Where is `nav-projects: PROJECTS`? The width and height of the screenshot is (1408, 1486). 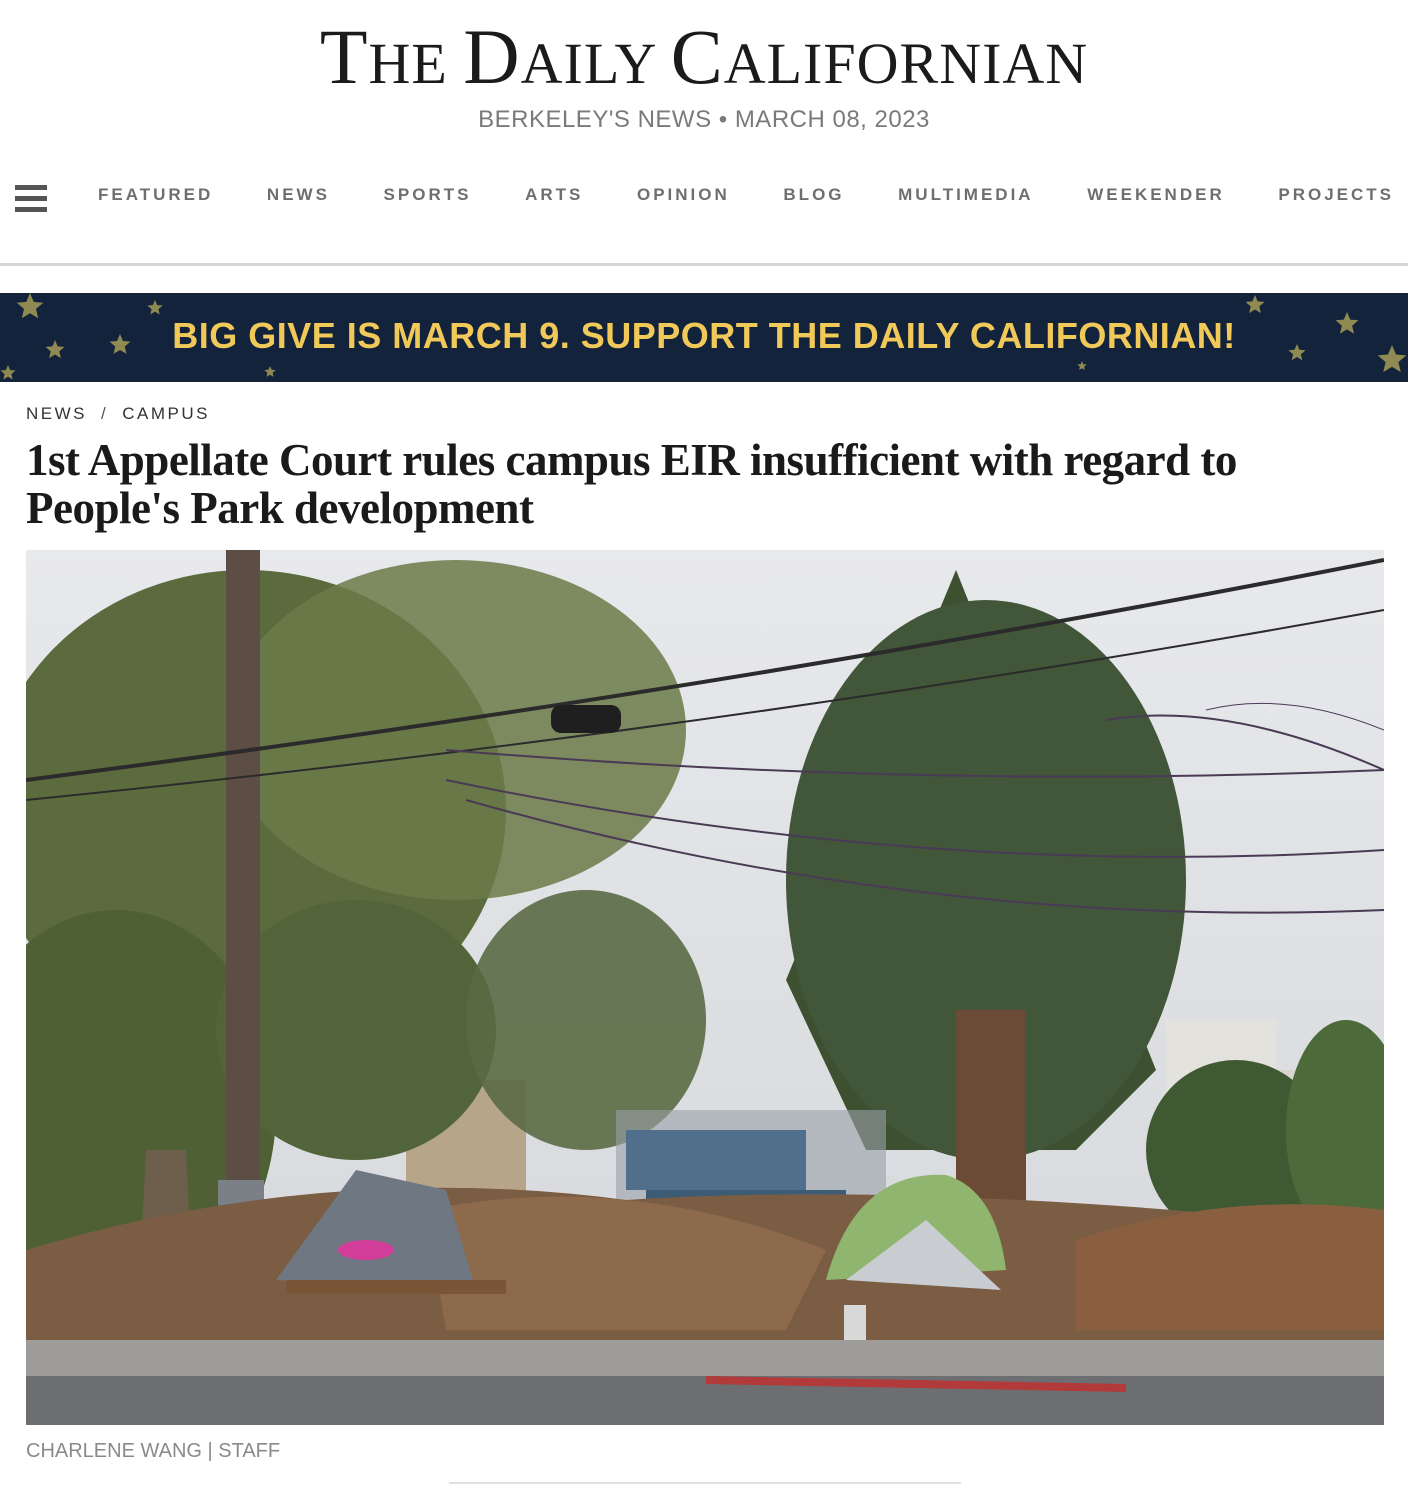
nav-projects: PROJECTS is located at coordinates (1336, 195).